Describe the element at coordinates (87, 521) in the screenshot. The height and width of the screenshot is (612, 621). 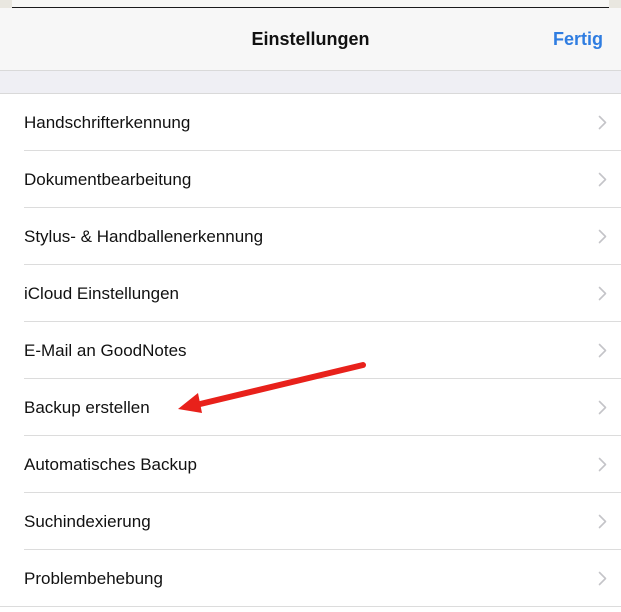
I see `settings-item-label: Suchindexierung` at that location.